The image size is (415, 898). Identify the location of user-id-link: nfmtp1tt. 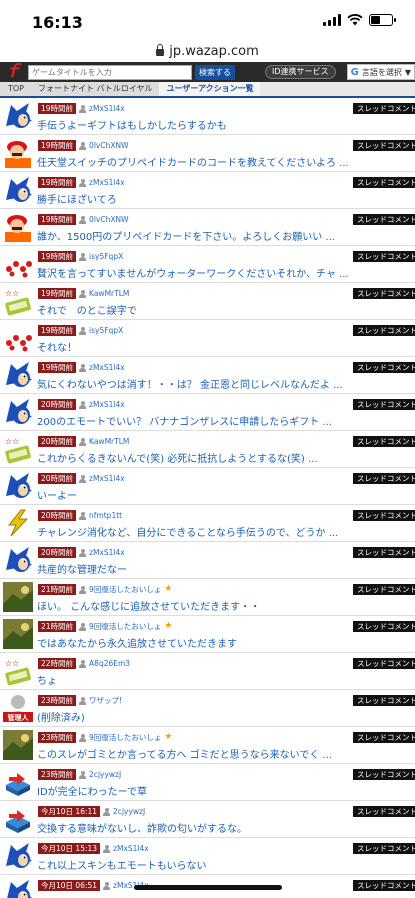
(105, 515).